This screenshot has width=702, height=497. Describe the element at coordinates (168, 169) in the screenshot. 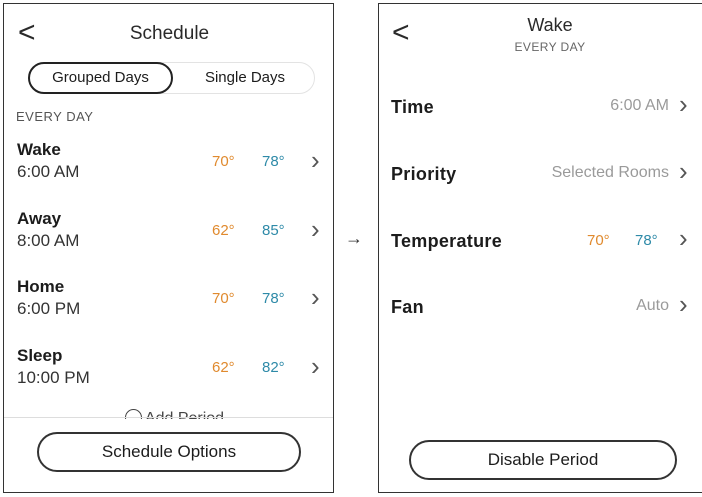

I see `period-row-wake: Wake 6:00 AM 70° 78° ›` at that location.